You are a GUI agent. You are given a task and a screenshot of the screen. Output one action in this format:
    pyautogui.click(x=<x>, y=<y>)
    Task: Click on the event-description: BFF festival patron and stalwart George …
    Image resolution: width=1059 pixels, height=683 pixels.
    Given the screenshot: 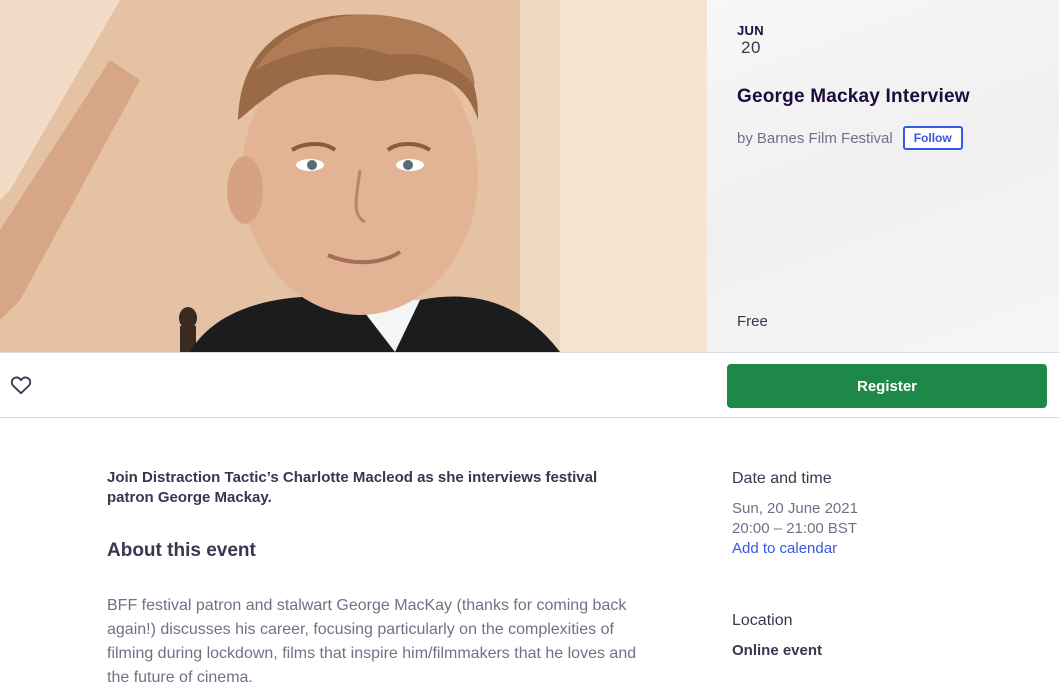 What is the action you would take?
    pyautogui.click(x=372, y=640)
    